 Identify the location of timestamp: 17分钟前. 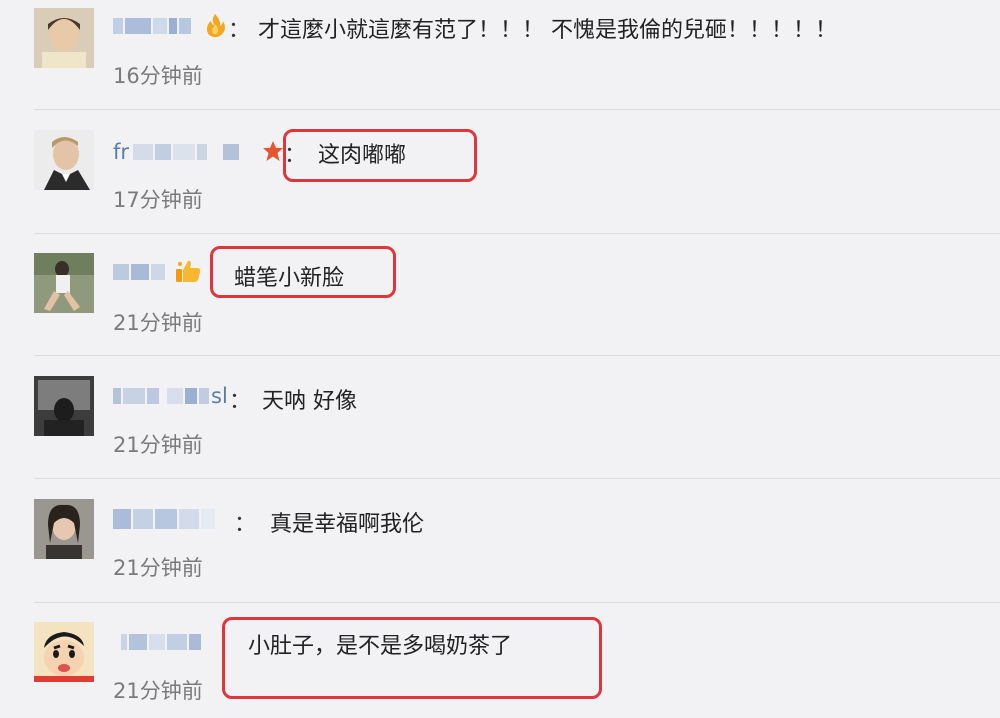
(158, 200).